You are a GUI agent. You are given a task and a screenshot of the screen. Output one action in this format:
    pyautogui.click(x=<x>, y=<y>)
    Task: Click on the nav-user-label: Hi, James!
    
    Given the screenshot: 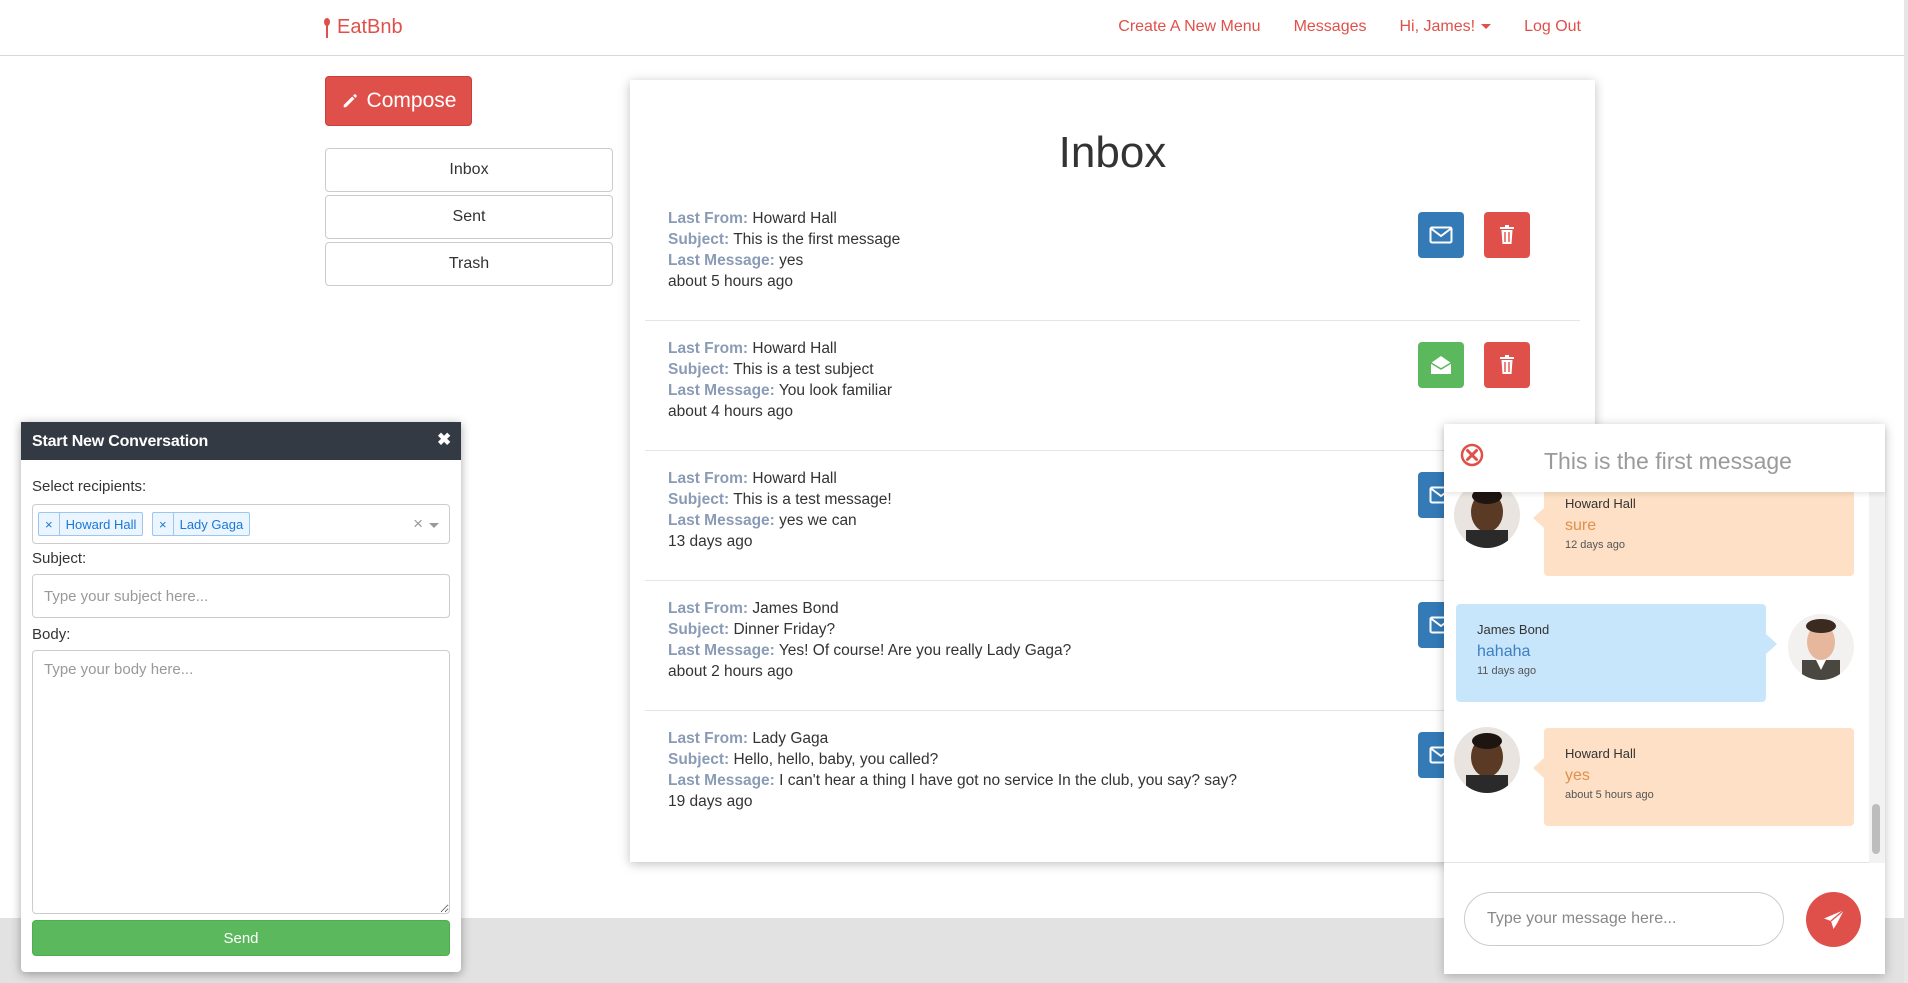 What is the action you would take?
    pyautogui.click(x=1437, y=26)
    